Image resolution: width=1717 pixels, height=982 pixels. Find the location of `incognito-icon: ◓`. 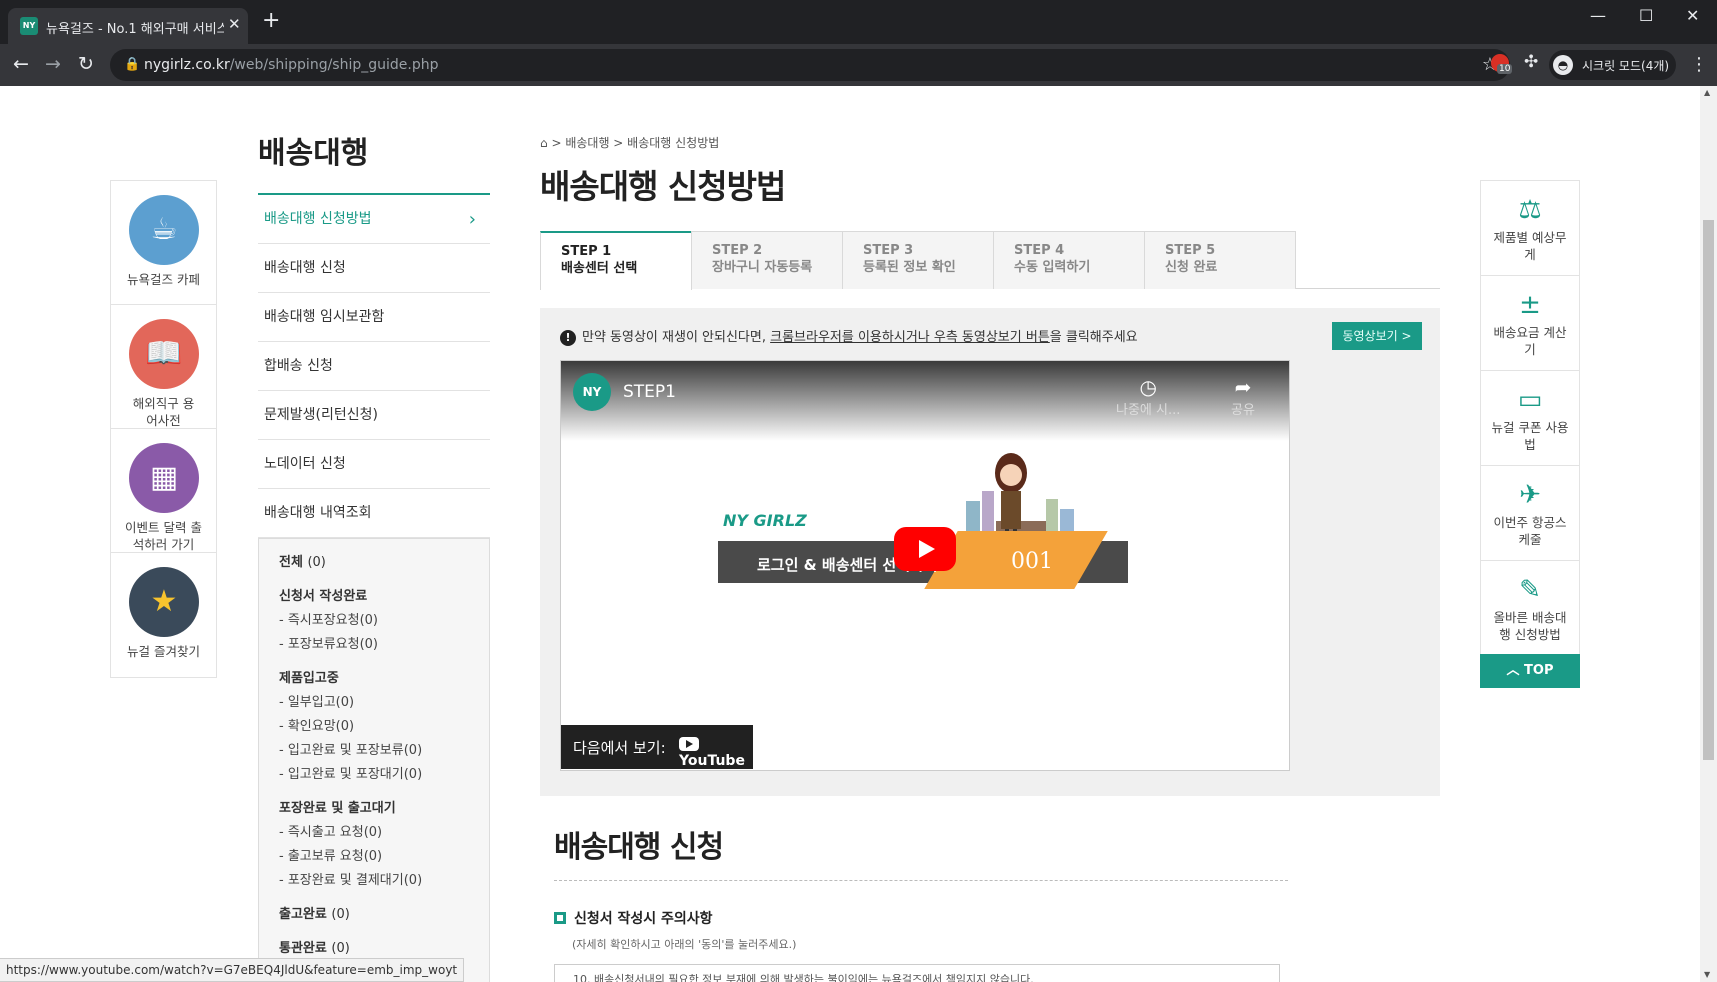

incognito-icon: ◓ is located at coordinates (1563, 65).